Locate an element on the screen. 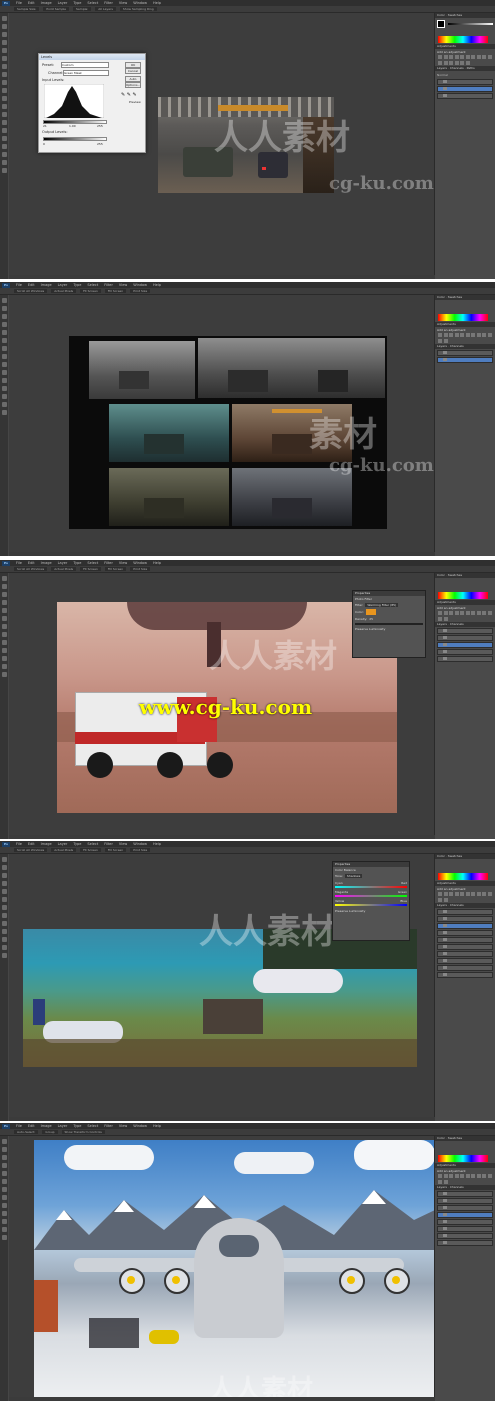 The width and height of the screenshot is (495, 1401). scroll-all-checkbox: Scroll All Windows is located at coordinates (31, 850).